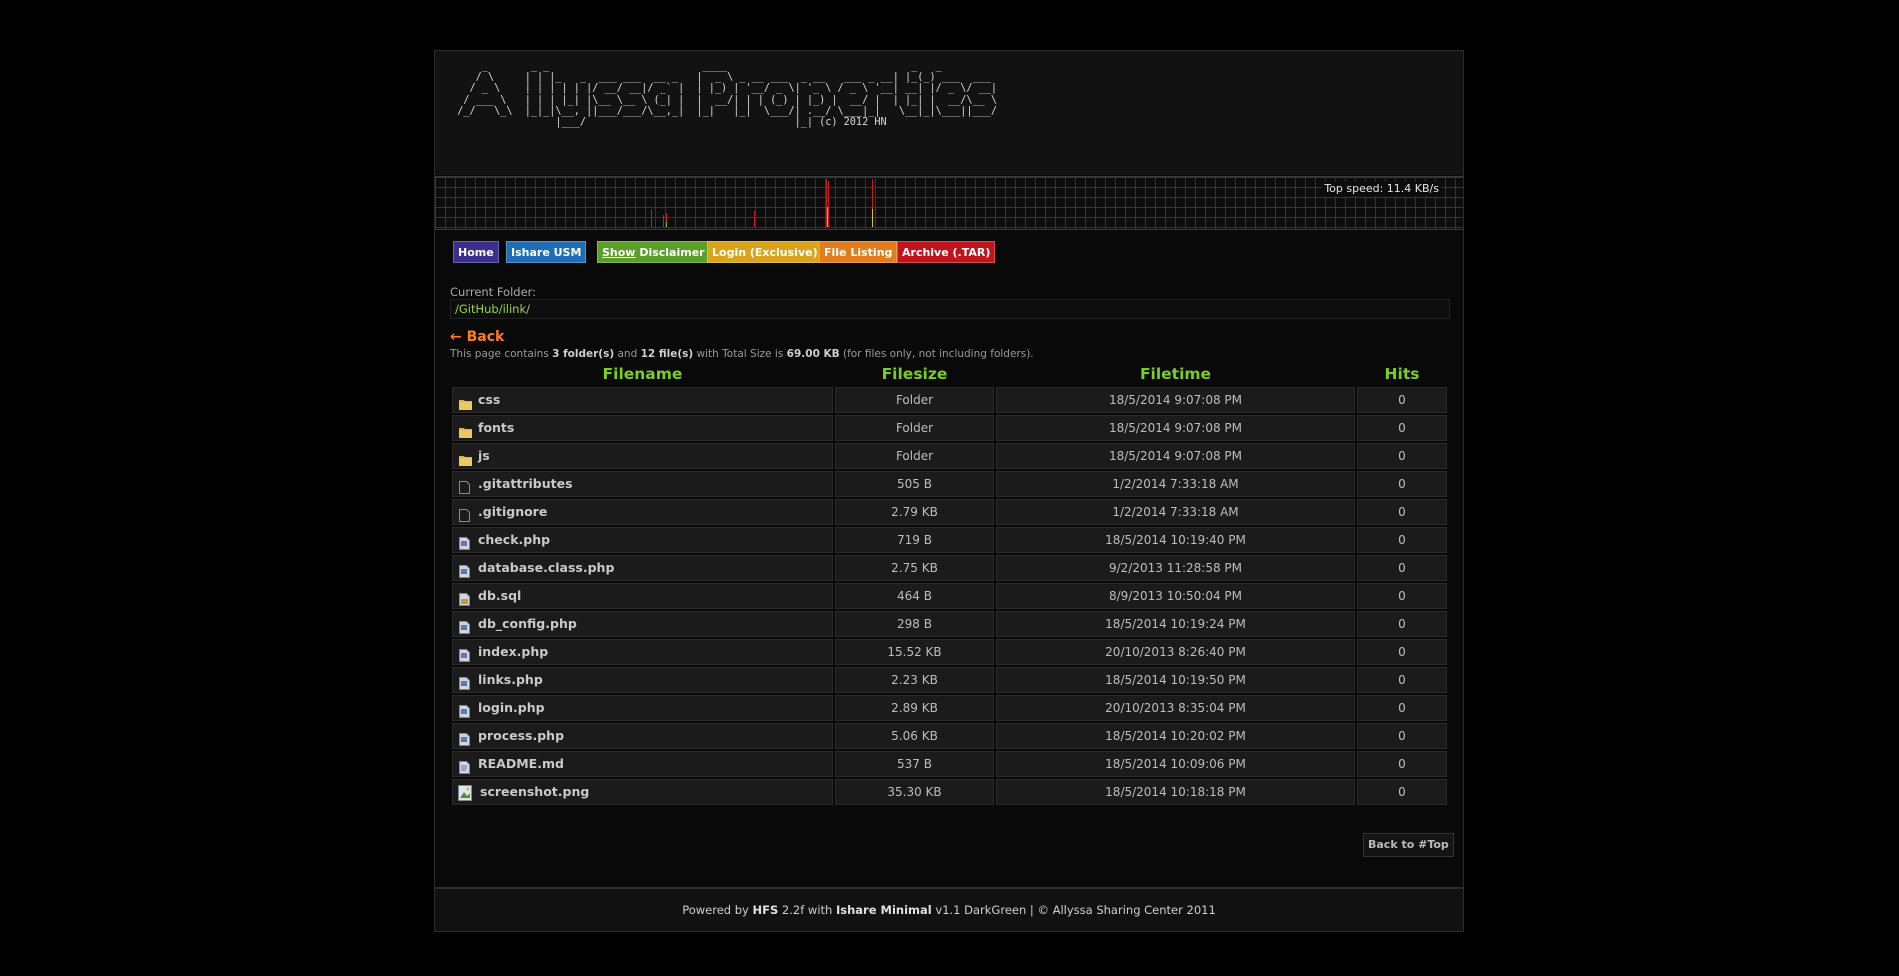 This screenshot has width=1899, height=976. What do you see at coordinates (642, 568) in the screenshot?
I see `filename-cell: database.class.php` at bounding box center [642, 568].